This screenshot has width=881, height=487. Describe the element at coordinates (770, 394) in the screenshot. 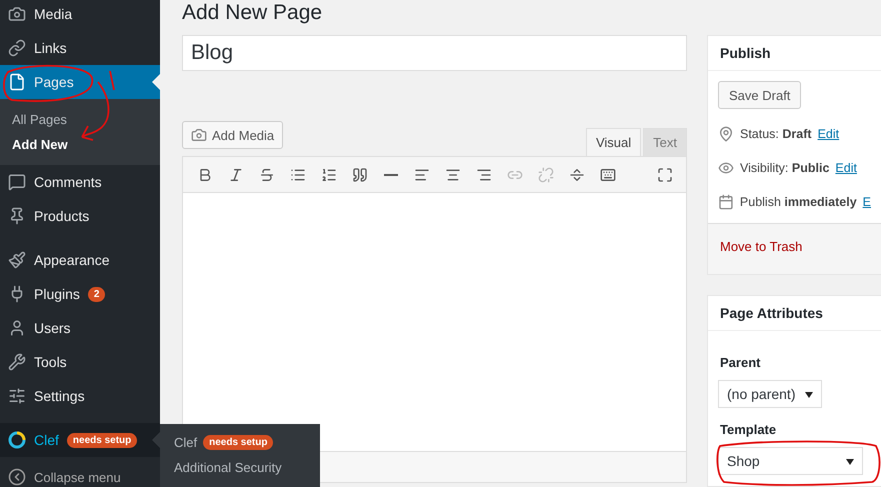

I see `parent-select: (no parent)` at that location.